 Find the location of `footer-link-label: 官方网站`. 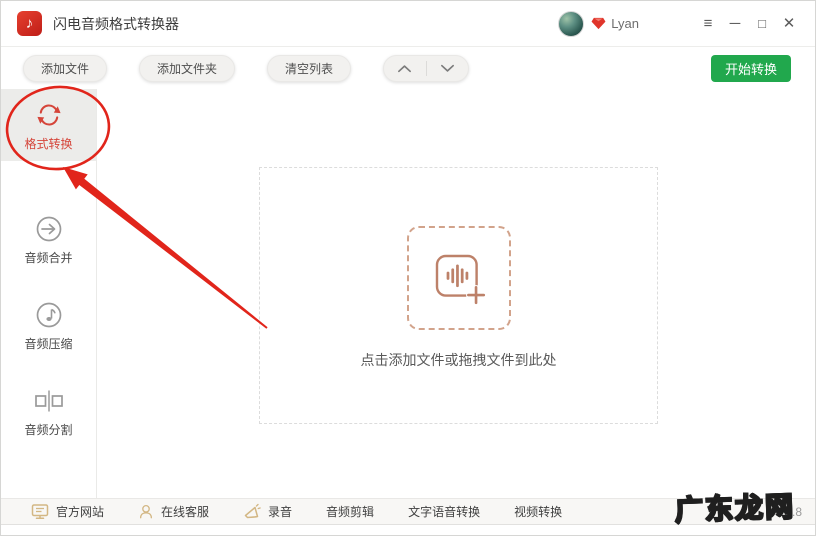

footer-link-label: 官方网站 is located at coordinates (80, 512).